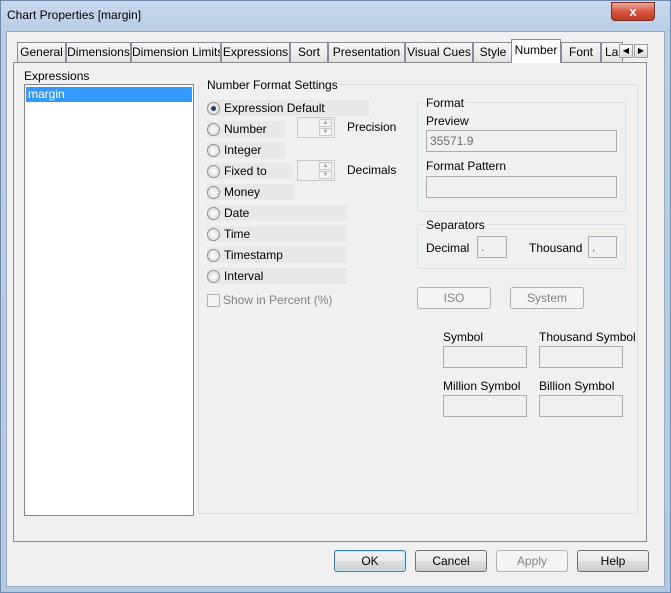  I want to click on radio-label: Fixed to, so click(245, 171).